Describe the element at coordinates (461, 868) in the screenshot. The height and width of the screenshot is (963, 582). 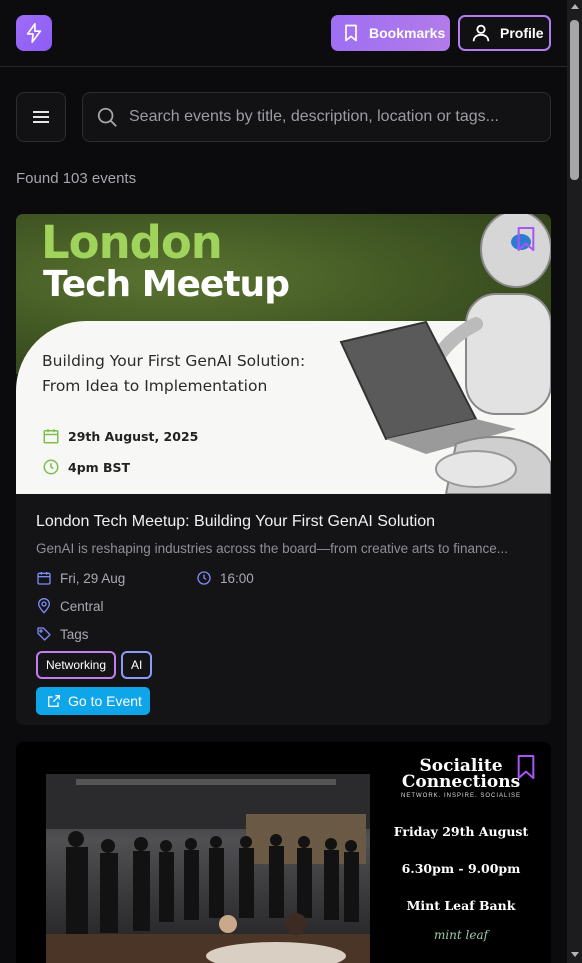
I see `poster-time: 6.30pm - 9.00pm` at that location.